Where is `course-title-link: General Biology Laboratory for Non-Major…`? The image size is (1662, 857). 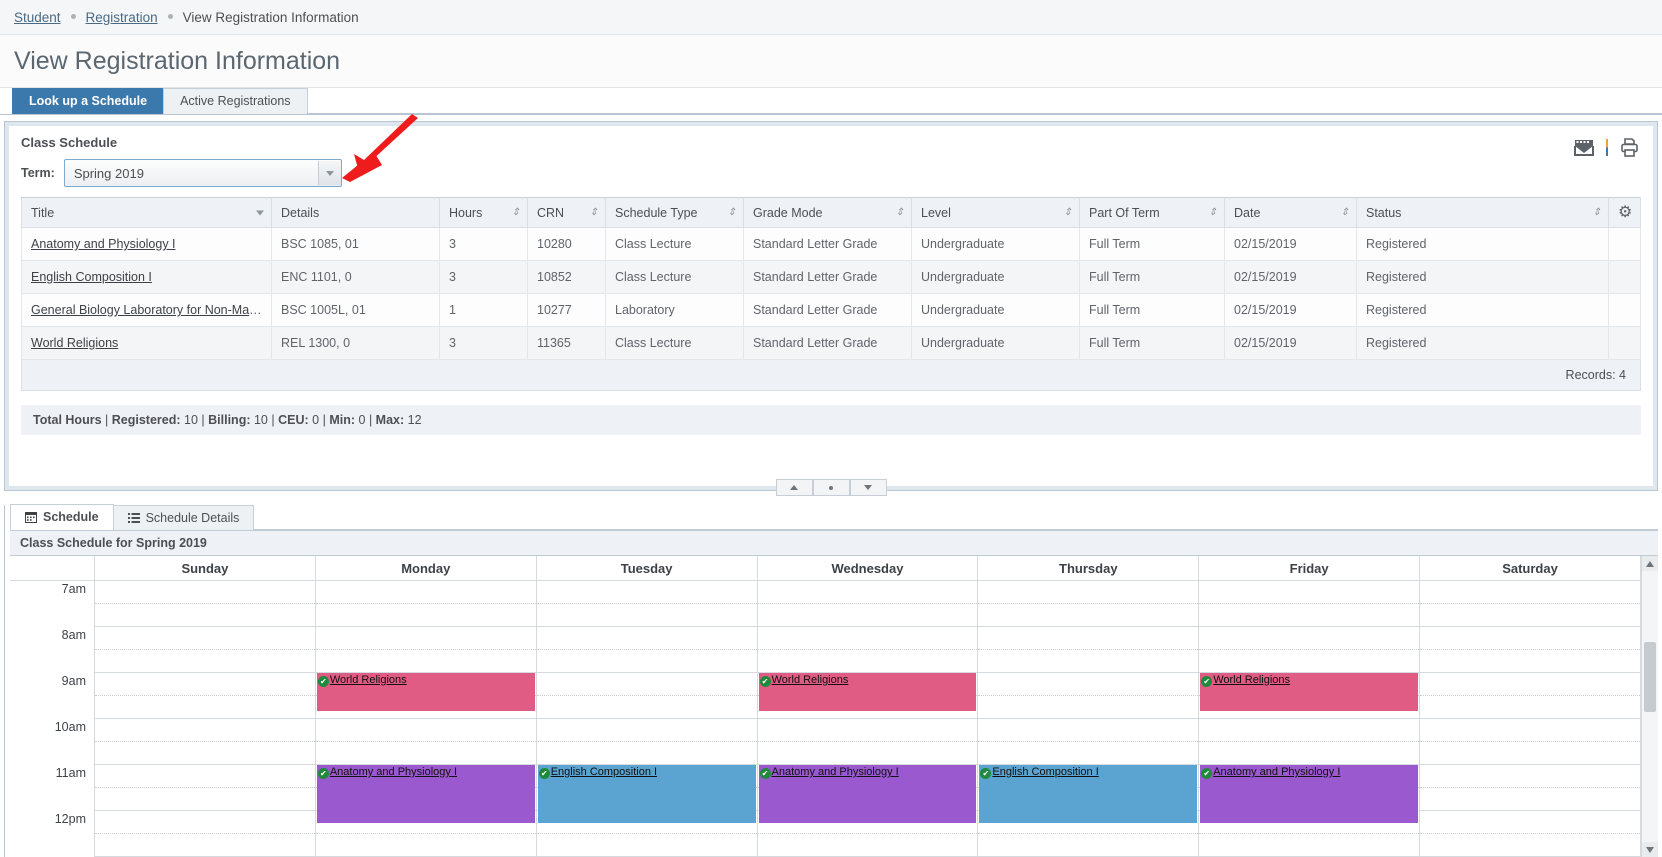
course-title-link: General Biology Laboratory for Non-Major… is located at coordinates (150, 310).